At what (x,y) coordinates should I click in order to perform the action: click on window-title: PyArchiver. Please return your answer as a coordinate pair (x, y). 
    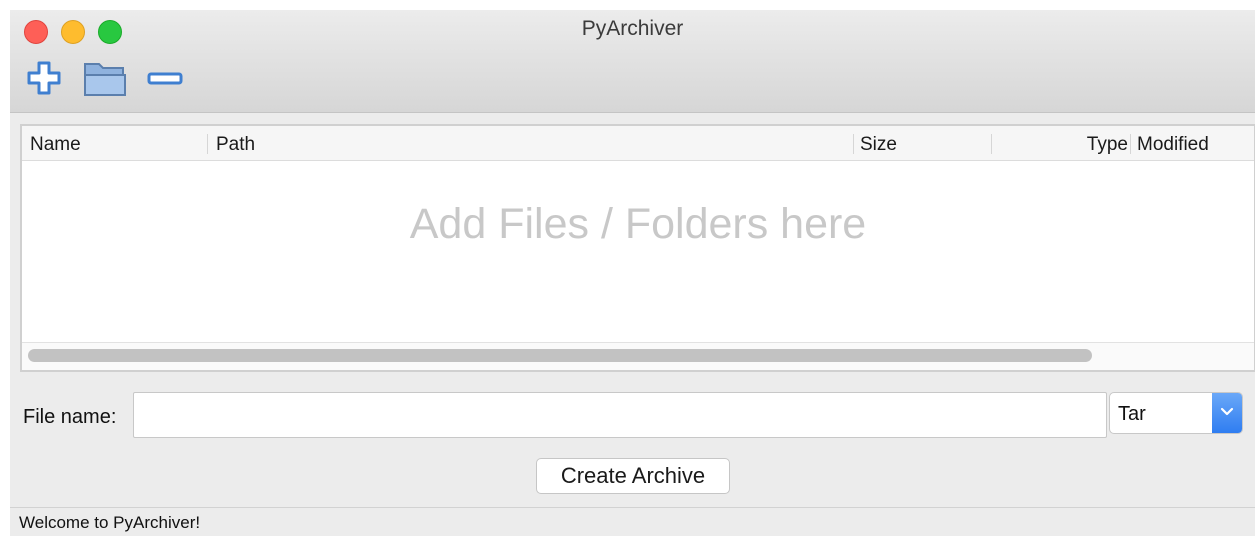
    Looking at the image, I should click on (632, 28).